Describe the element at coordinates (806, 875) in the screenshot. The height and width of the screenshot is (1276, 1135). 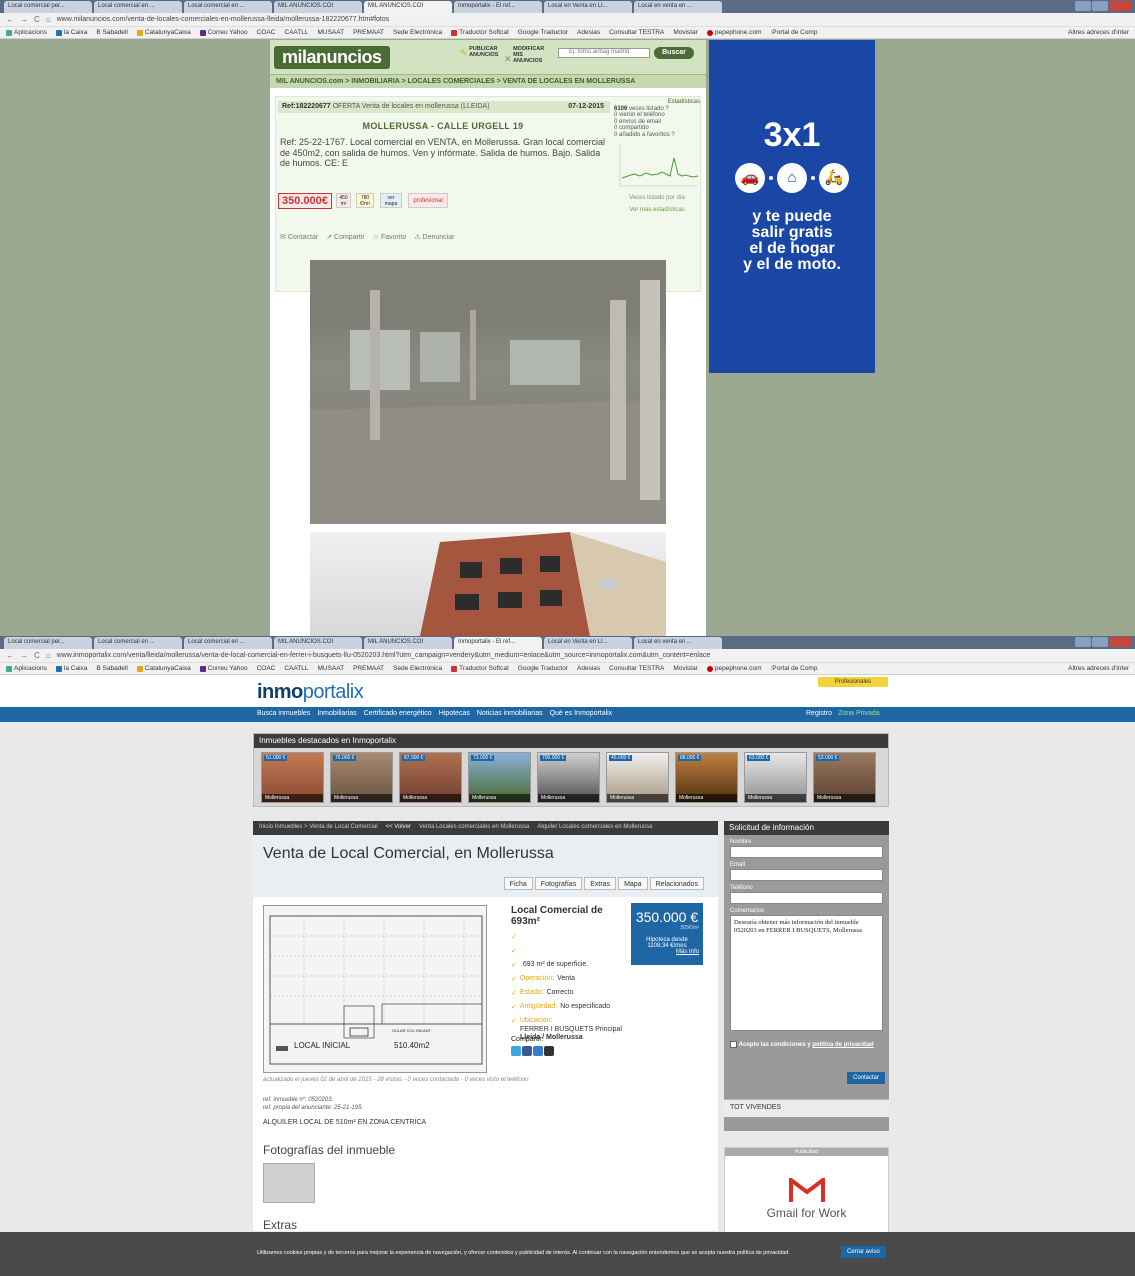
I see `email-field` at that location.